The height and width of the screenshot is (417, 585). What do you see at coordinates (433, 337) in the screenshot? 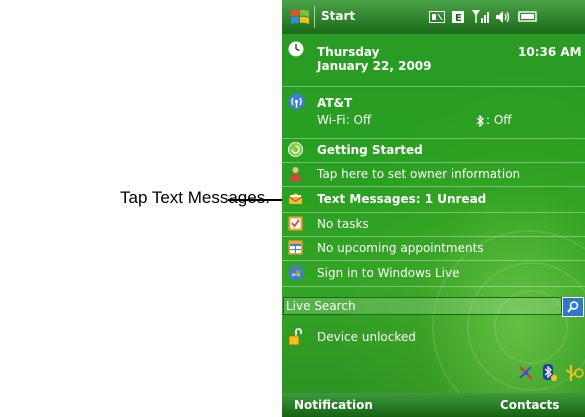
I see `device-lock-row: Device unlocked` at bounding box center [433, 337].